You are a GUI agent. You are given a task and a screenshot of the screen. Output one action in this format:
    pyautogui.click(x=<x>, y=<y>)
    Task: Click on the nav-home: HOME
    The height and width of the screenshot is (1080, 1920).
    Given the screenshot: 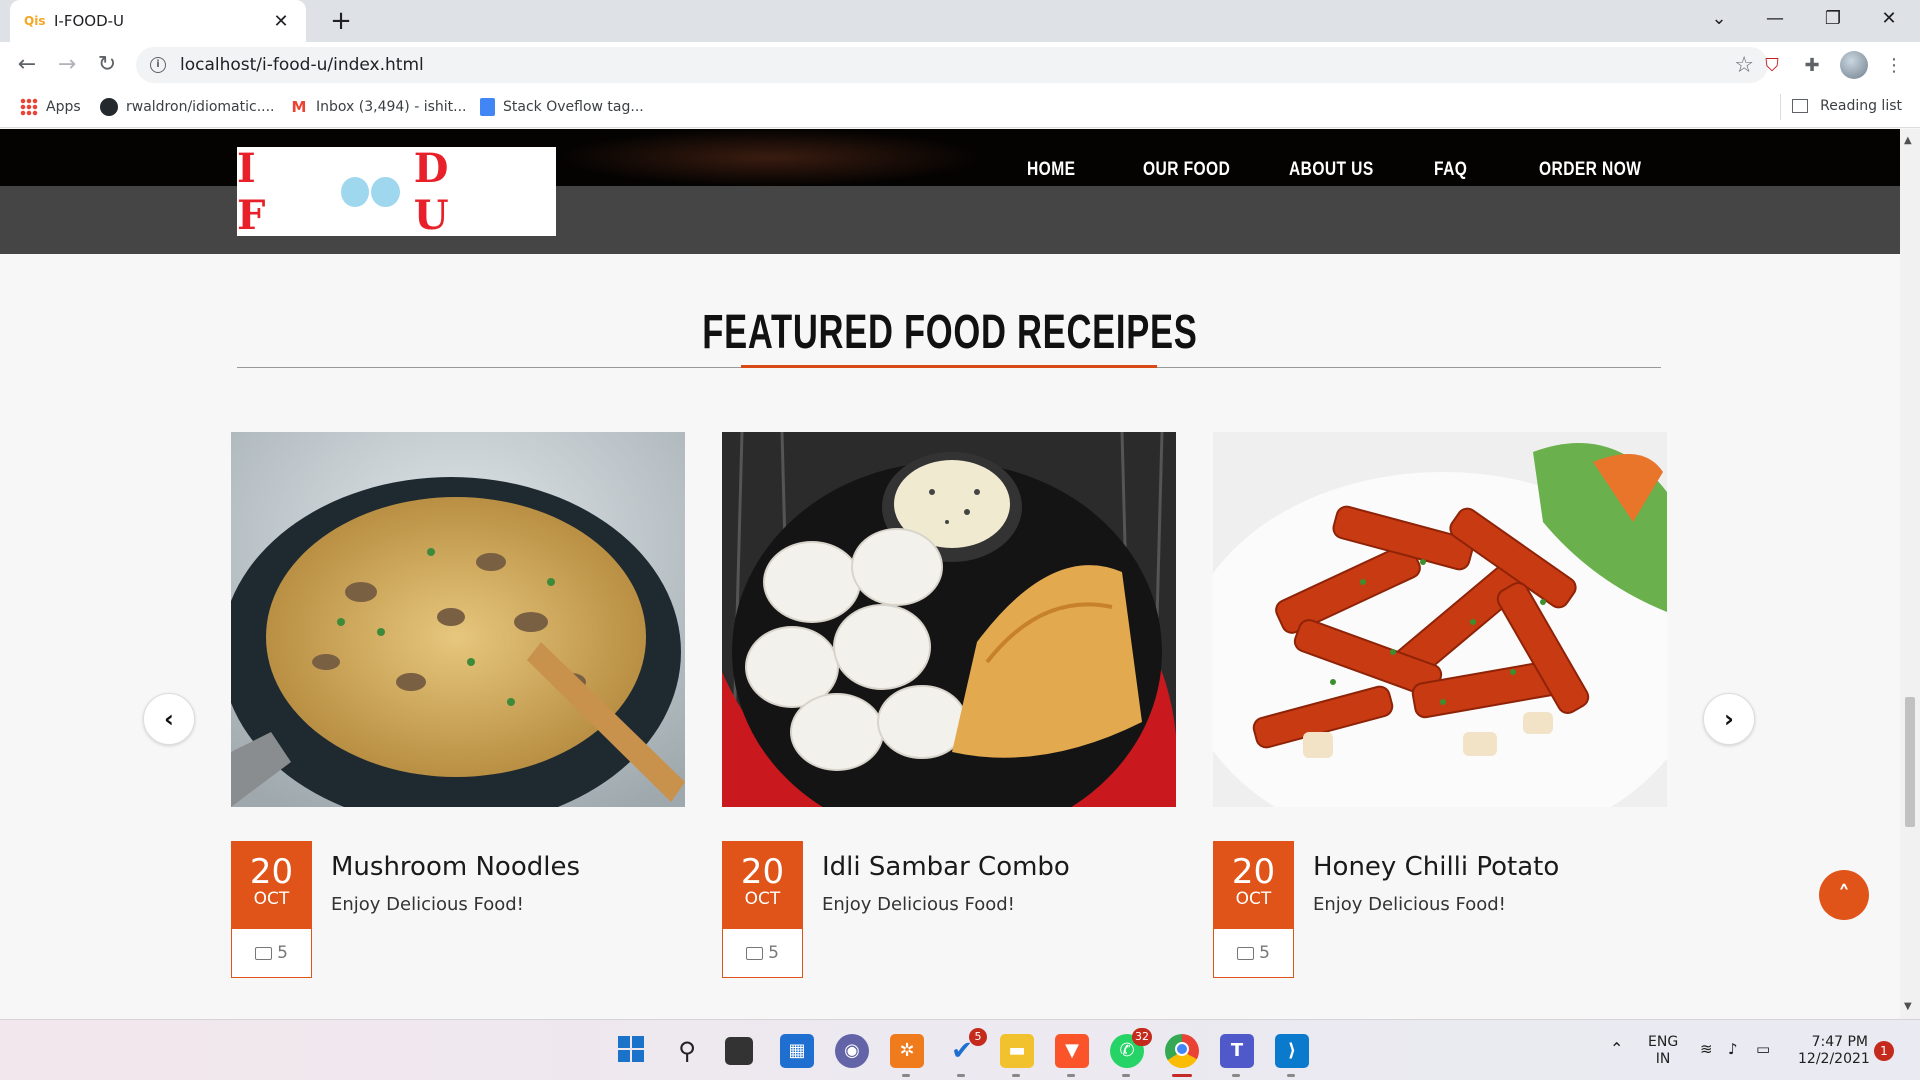 What is the action you would take?
    pyautogui.click(x=1051, y=170)
    